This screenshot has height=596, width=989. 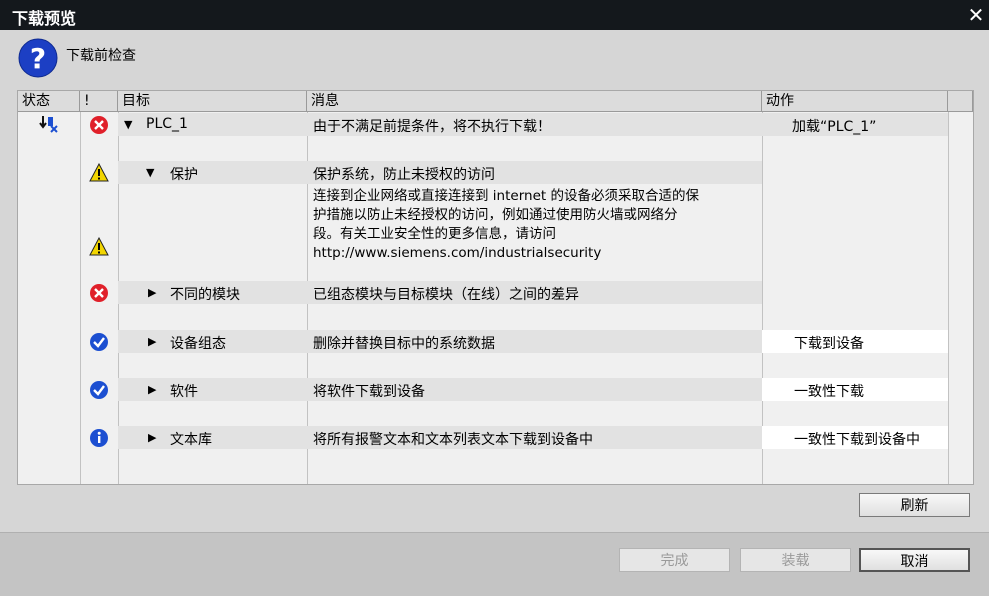 What do you see at coordinates (914, 505) in the screenshot?
I see `refresh-button: 刷新` at bounding box center [914, 505].